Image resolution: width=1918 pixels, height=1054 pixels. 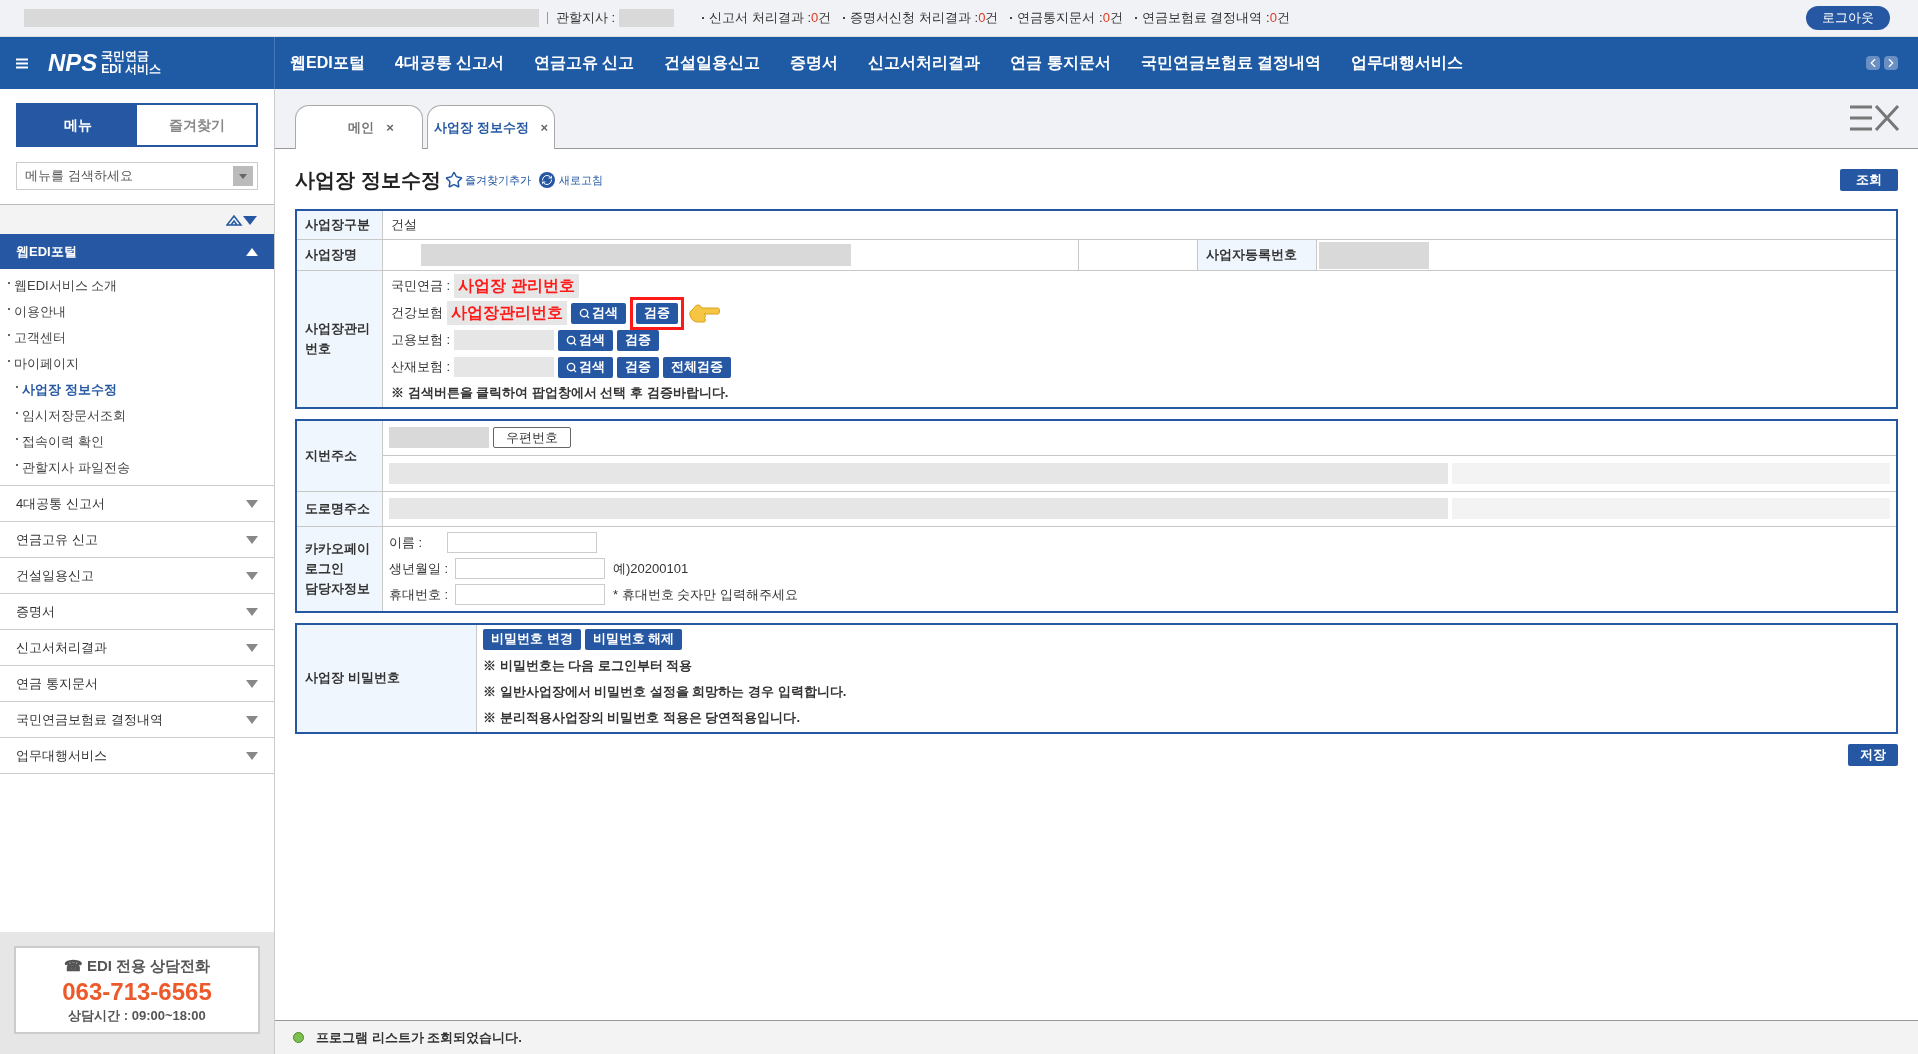 I want to click on field-label: 사업장구분, so click(x=337, y=225).